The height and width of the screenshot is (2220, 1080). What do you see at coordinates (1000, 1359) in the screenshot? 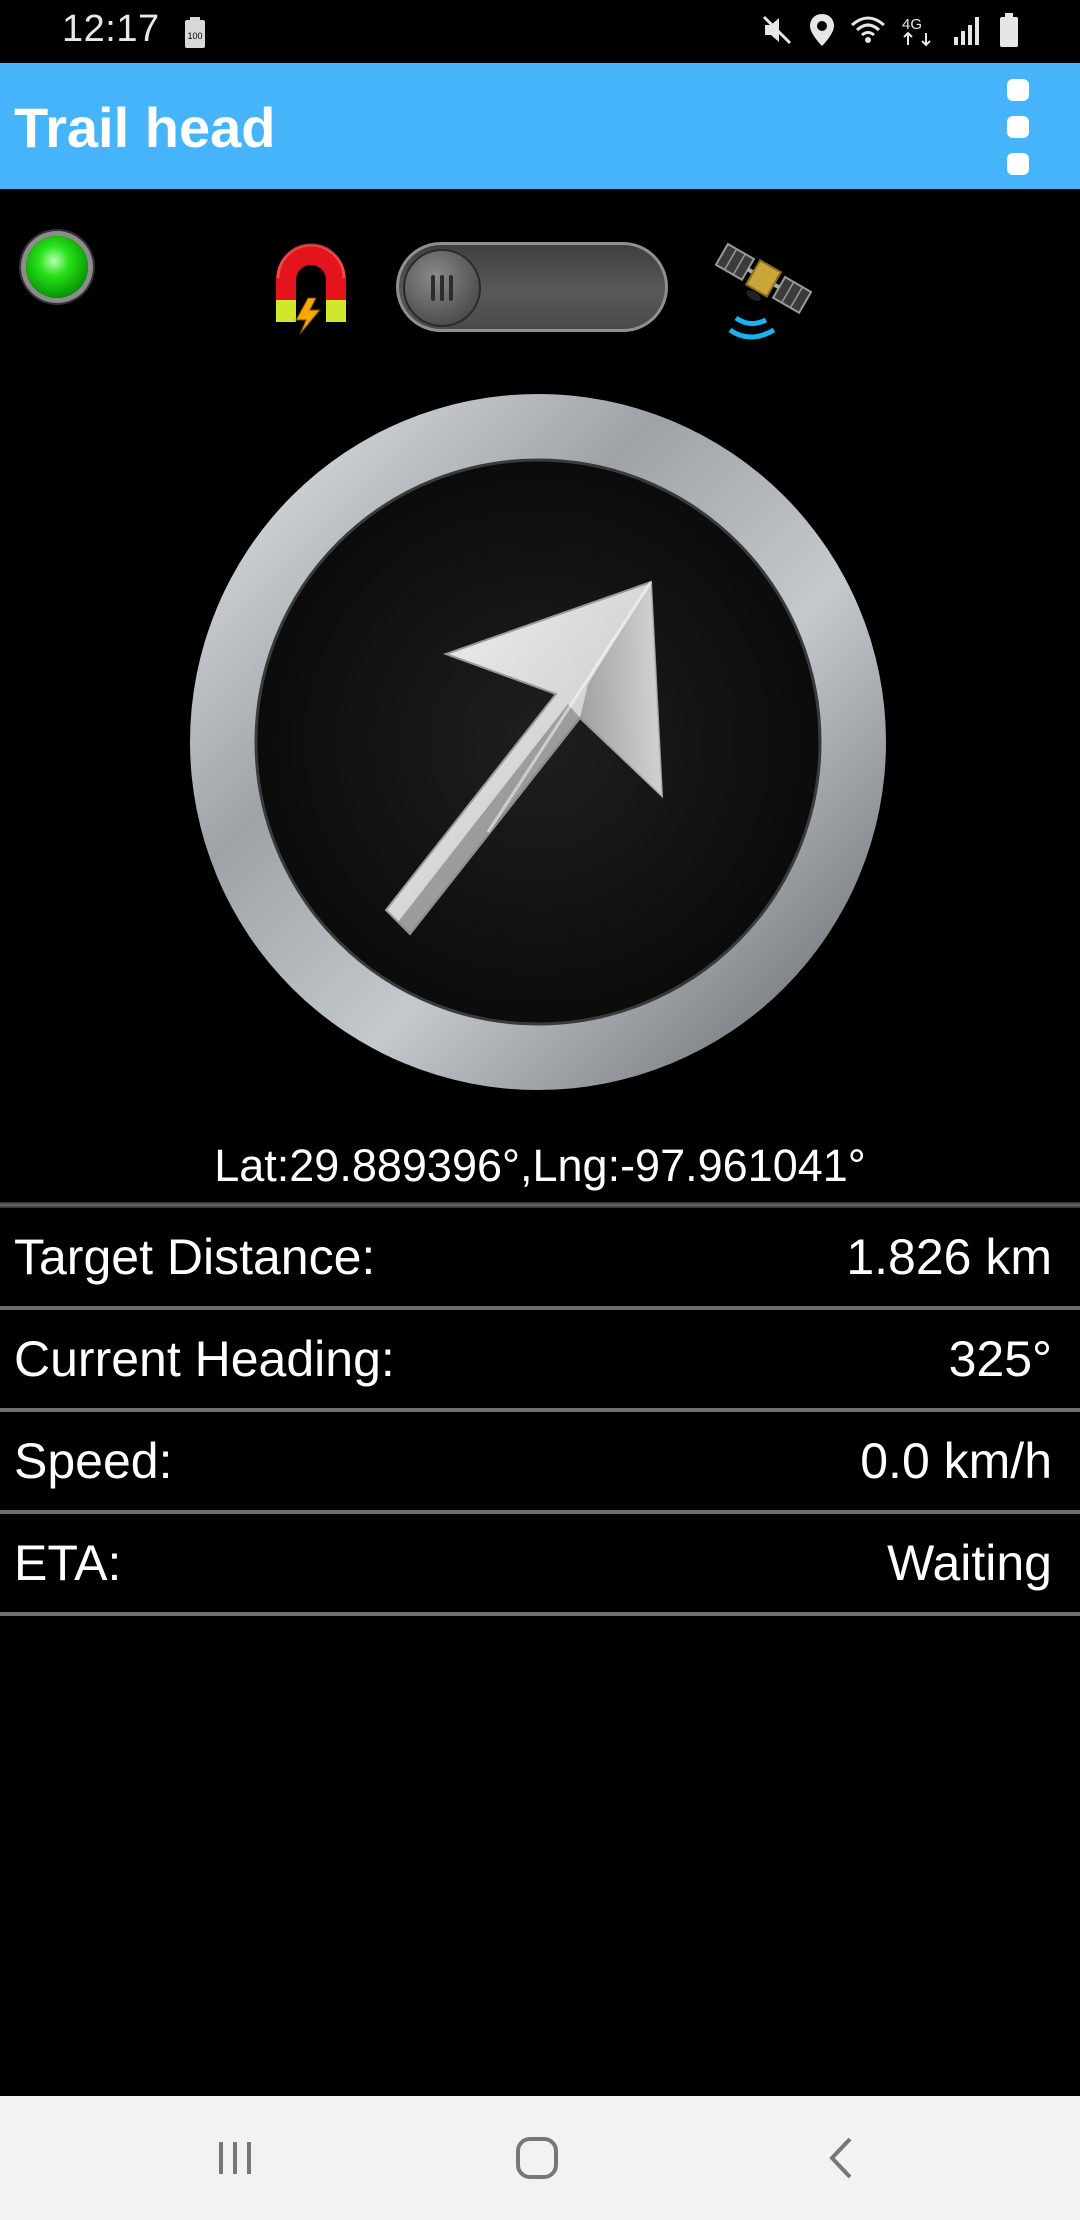
I see `info-value: 325°` at bounding box center [1000, 1359].